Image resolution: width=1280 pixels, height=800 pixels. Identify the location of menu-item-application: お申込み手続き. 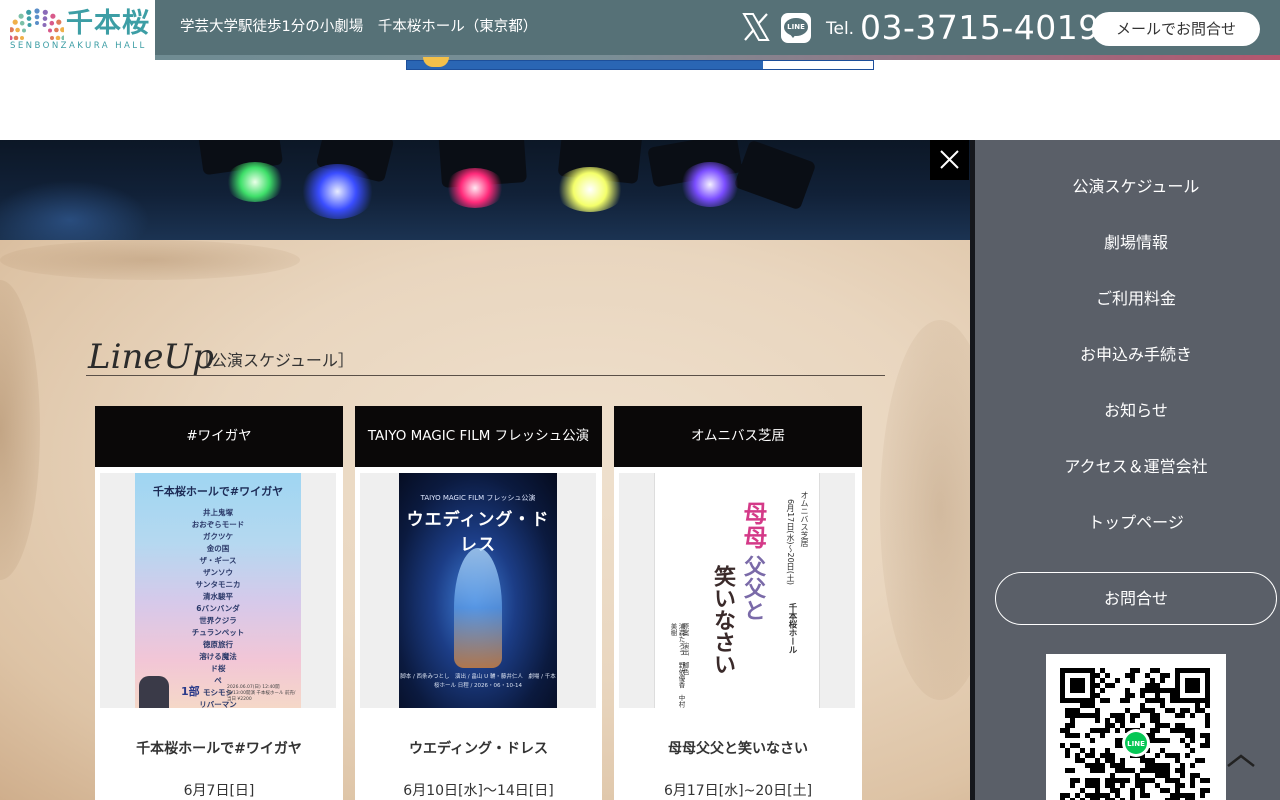
(1127, 355).